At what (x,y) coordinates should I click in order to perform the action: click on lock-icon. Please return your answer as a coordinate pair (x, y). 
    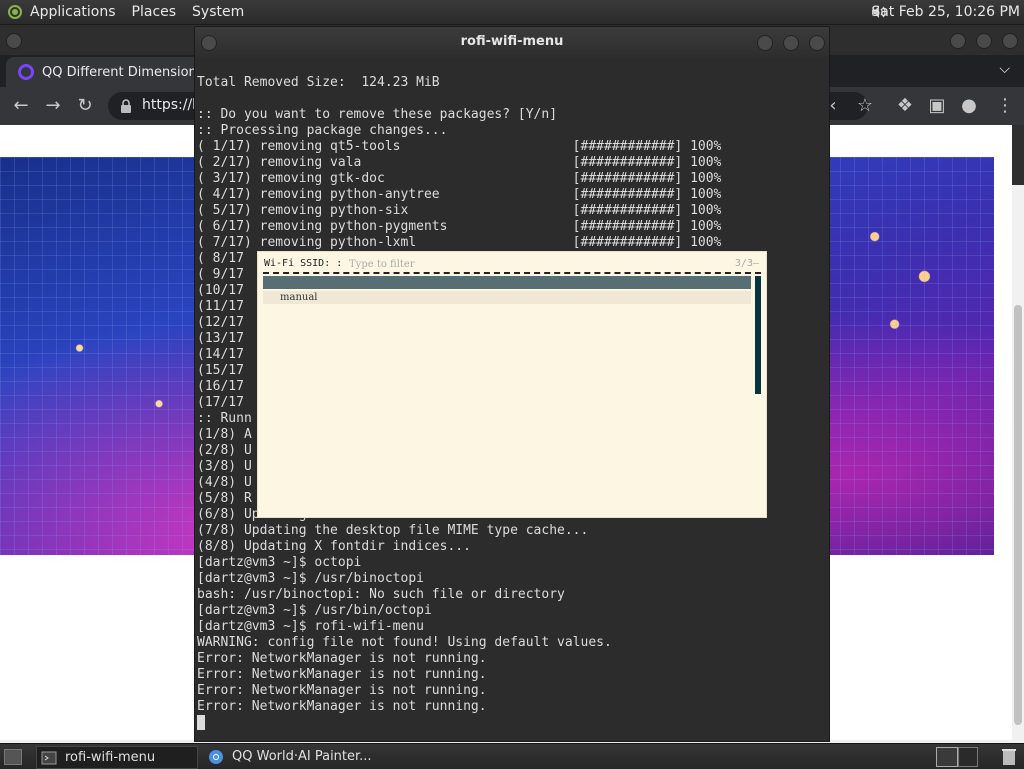
    Looking at the image, I should click on (126, 106).